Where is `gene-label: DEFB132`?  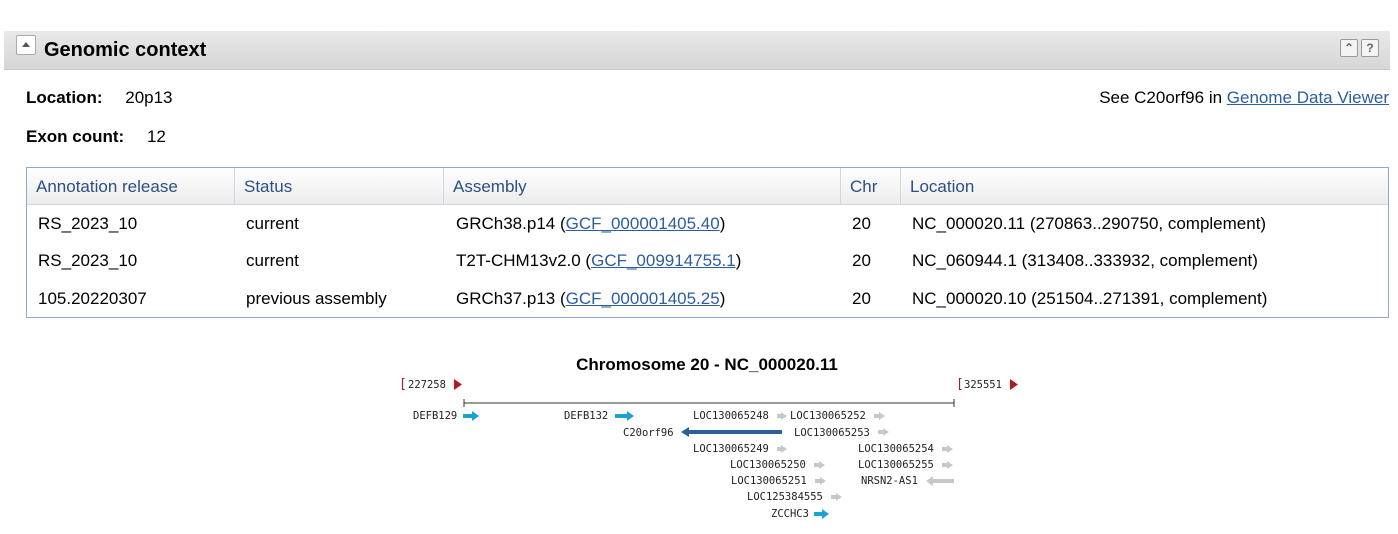
gene-label: DEFB132 is located at coordinates (586, 416).